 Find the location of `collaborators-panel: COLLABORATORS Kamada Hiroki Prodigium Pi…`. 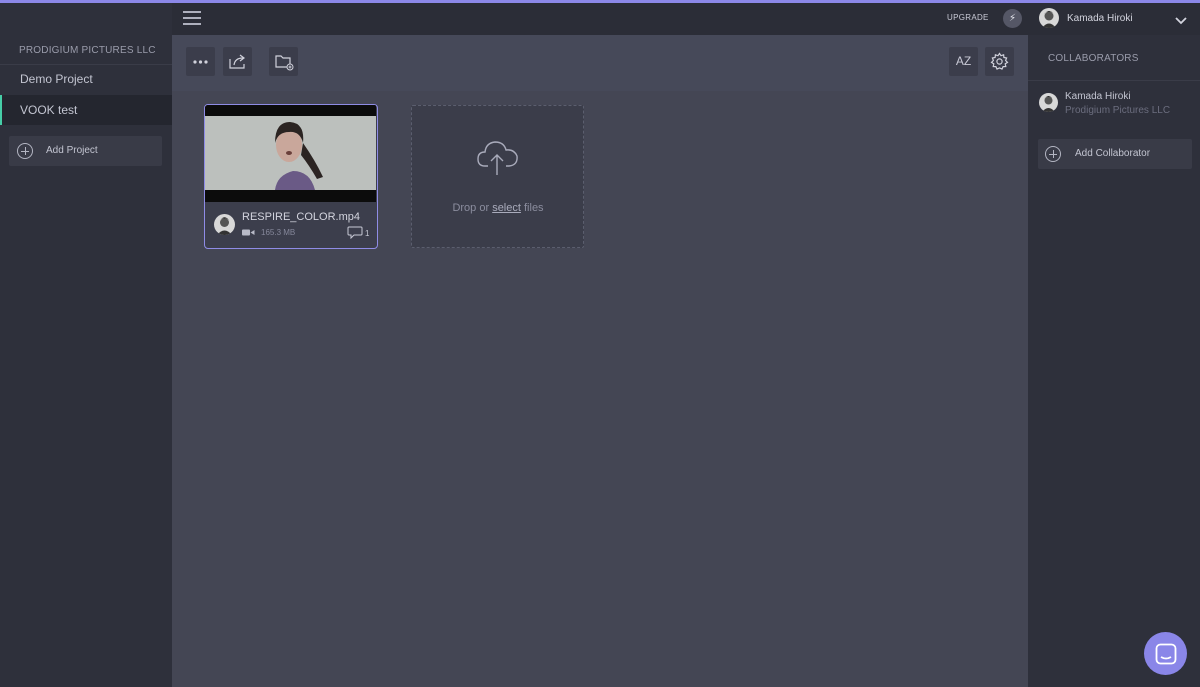

collaborators-panel: COLLABORATORS Kamada Hiroki Prodigium Pi… is located at coordinates (1114, 361).